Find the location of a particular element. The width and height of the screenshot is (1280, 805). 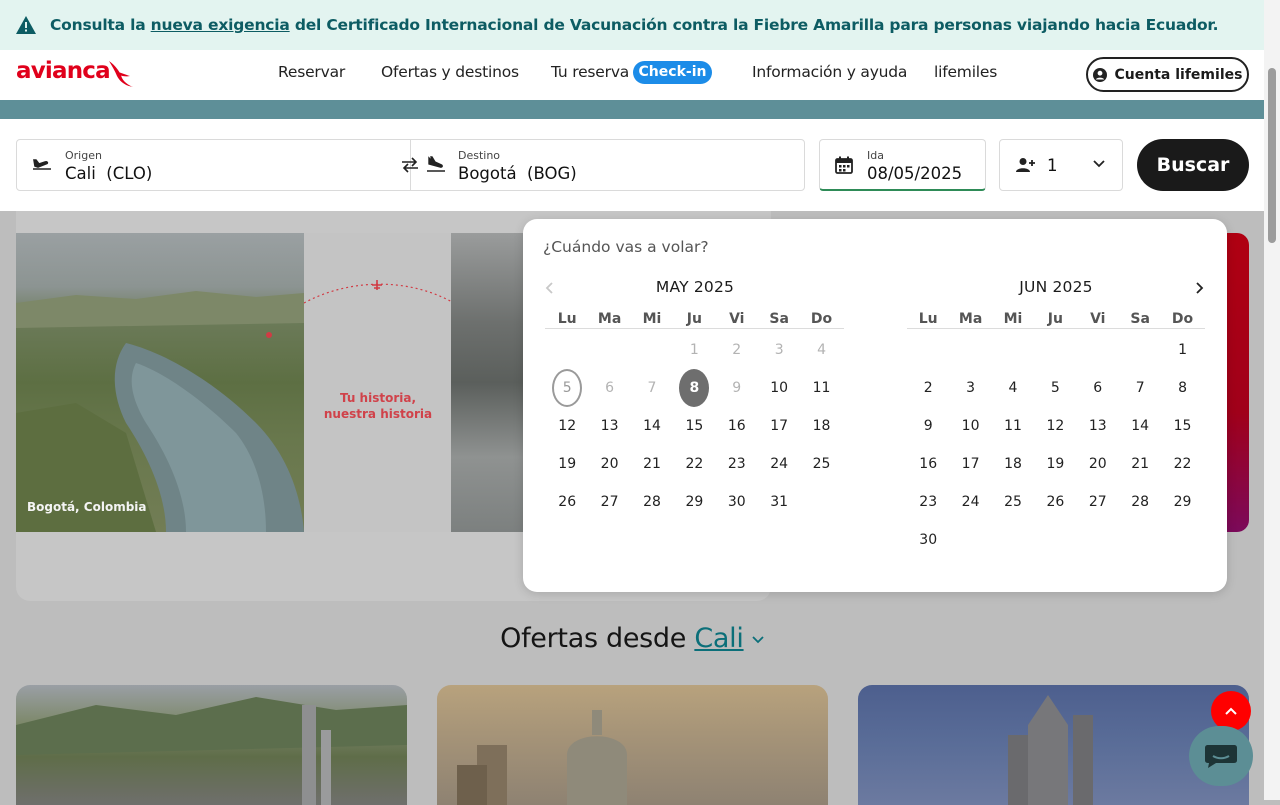

day-cell: 1 is located at coordinates (1182, 350).